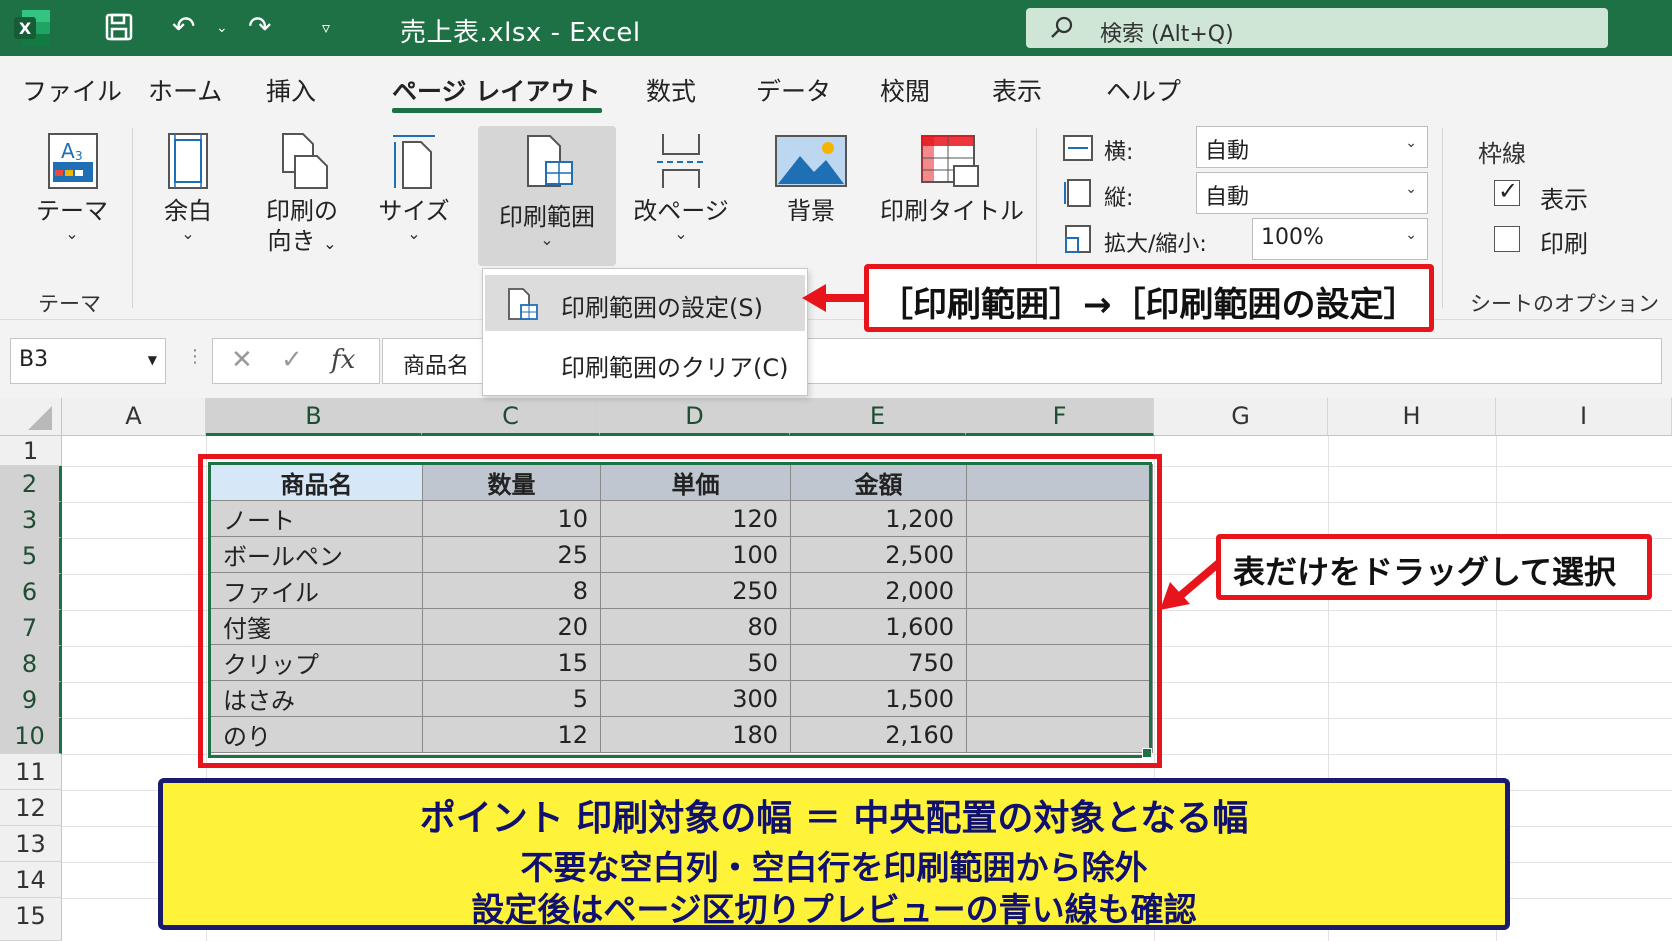 The height and width of the screenshot is (941, 1672). What do you see at coordinates (1507, 239) in the screenshot?
I see `gridlines-print-checkbox` at bounding box center [1507, 239].